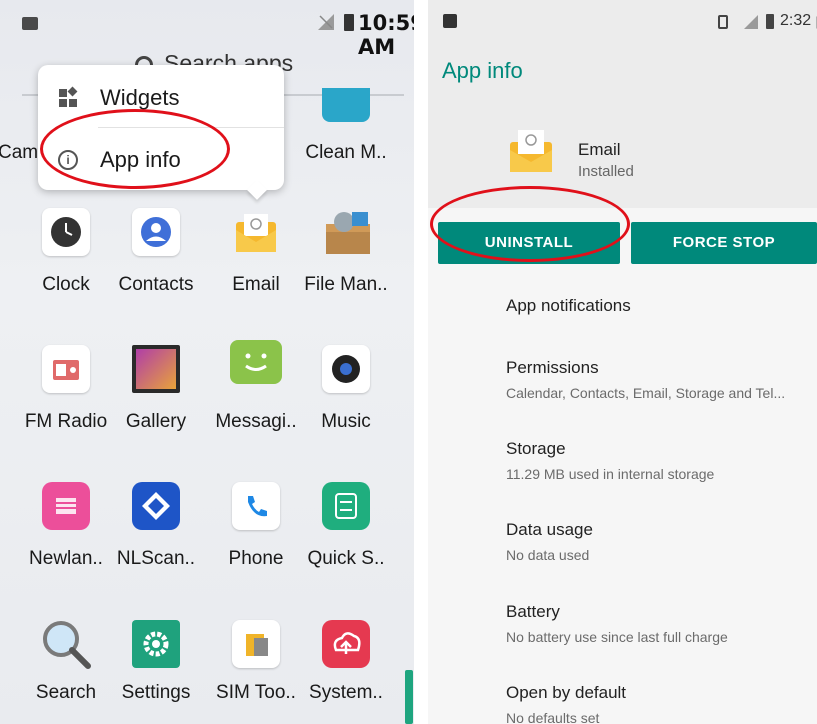 The height and width of the screenshot is (724, 817). I want to click on setting-app-notifications: App notifications, so click(658, 306).